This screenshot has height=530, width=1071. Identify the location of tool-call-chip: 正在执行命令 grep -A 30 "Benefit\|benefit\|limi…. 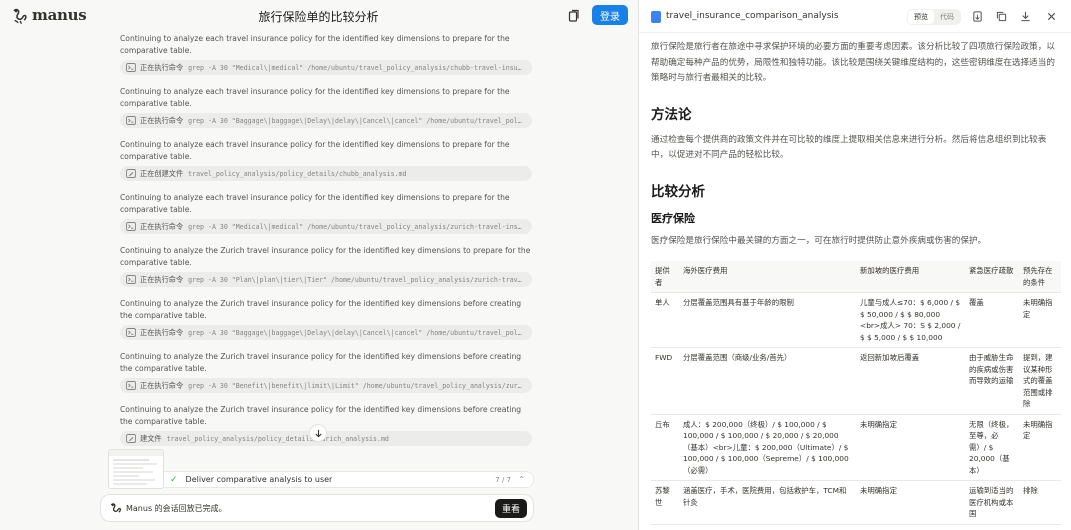
(326, 385).